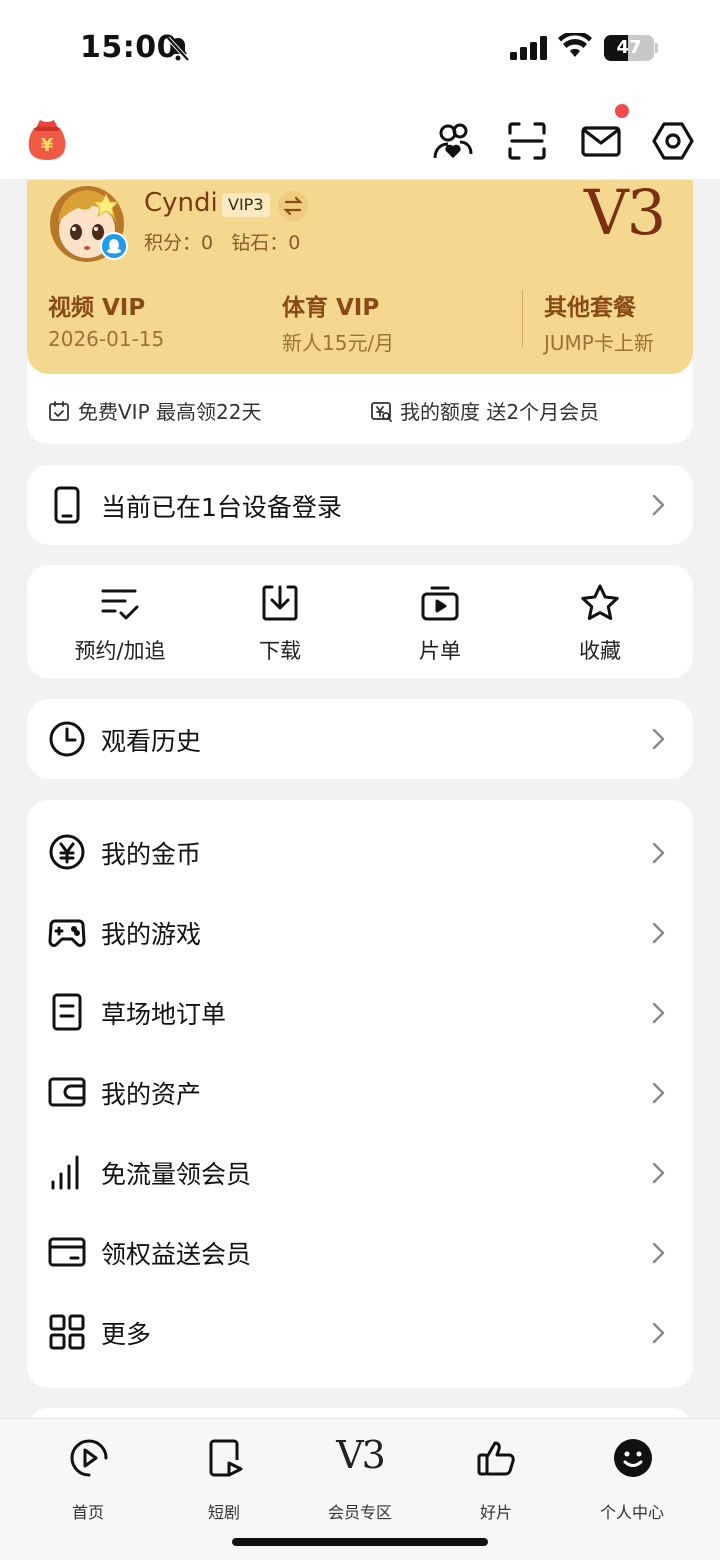 This screenshot has width=720, height=1560. What do you see at coordinates (360, 1480) in the screenshot?
I see `tab-vip-zone: V3 会员专区` at bounding box center [360, 1480].